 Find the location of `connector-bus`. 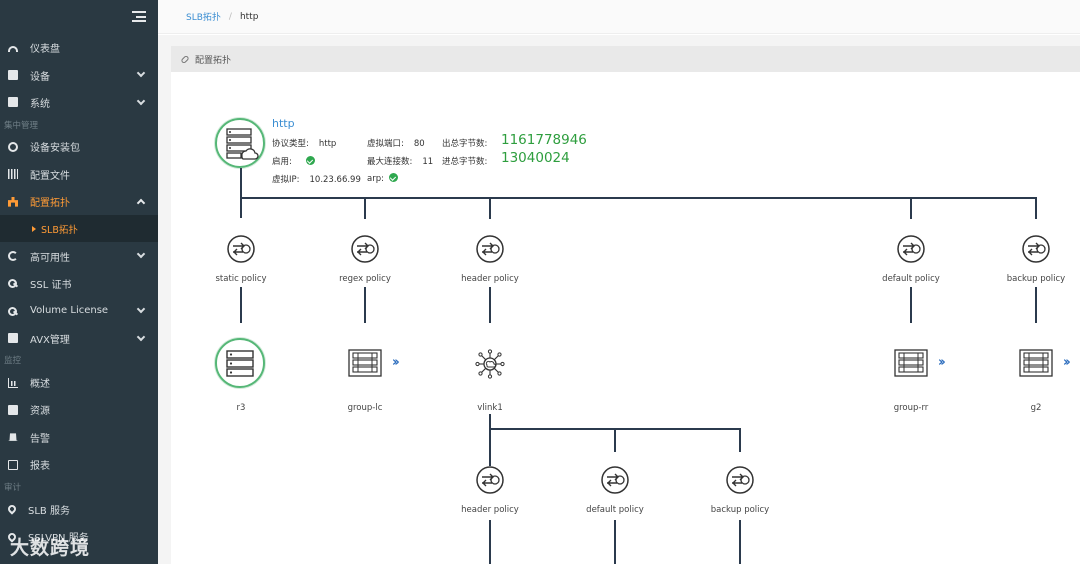

connector-bus is located at coordinates (638, 198).